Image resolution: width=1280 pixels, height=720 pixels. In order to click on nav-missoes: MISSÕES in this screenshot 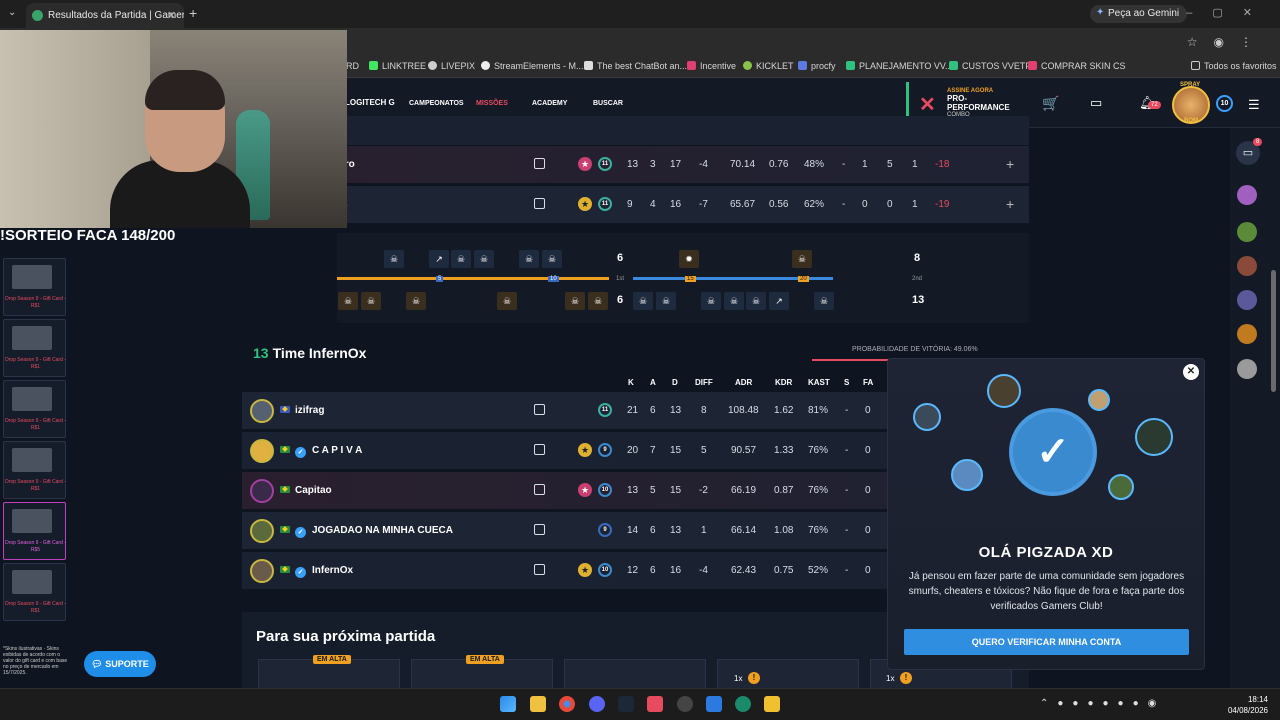, I will do `click(492, 103)`.